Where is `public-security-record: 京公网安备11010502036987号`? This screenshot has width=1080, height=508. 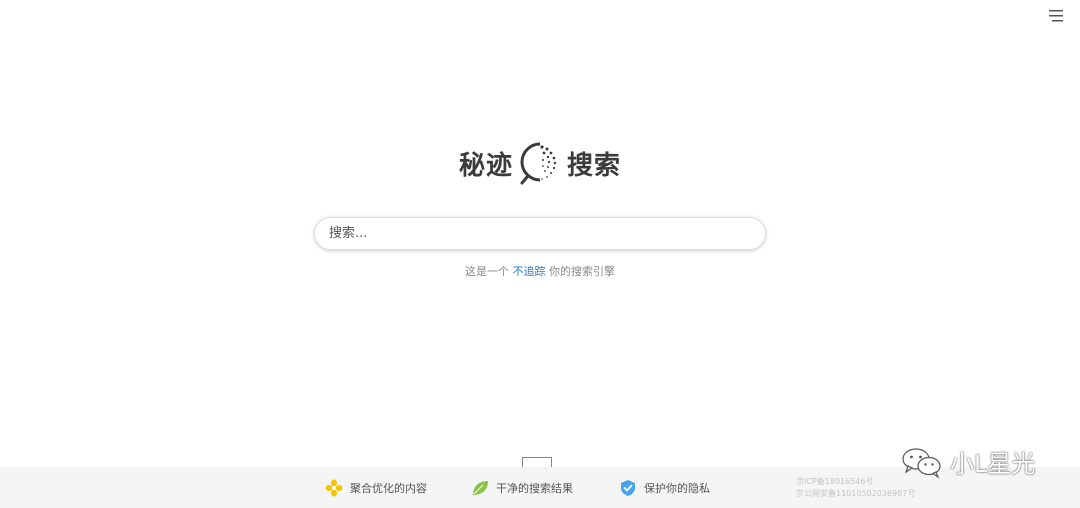 public-security-record: 京公网安备11010502036987号 is located at coordinates (855, 494).